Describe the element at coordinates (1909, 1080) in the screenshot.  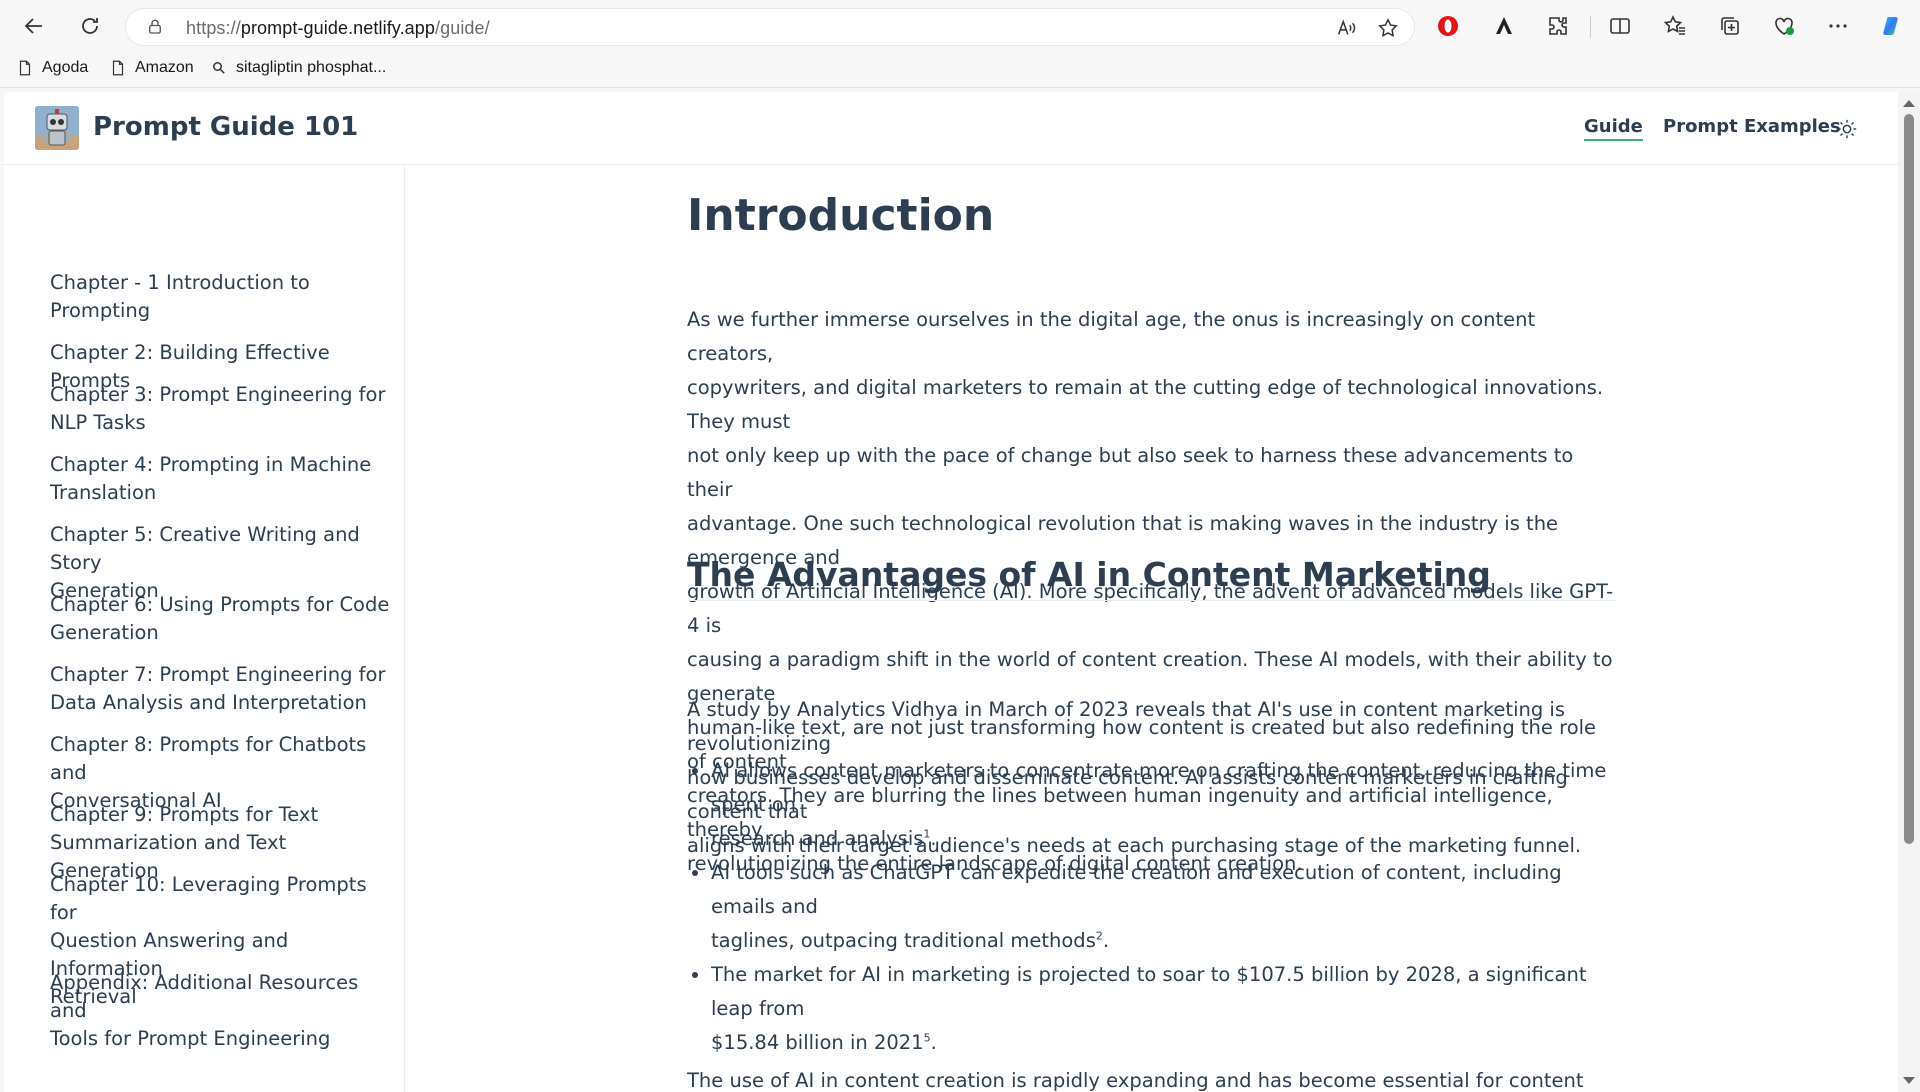
I see `scroll-down-arrow-icon` at that location.